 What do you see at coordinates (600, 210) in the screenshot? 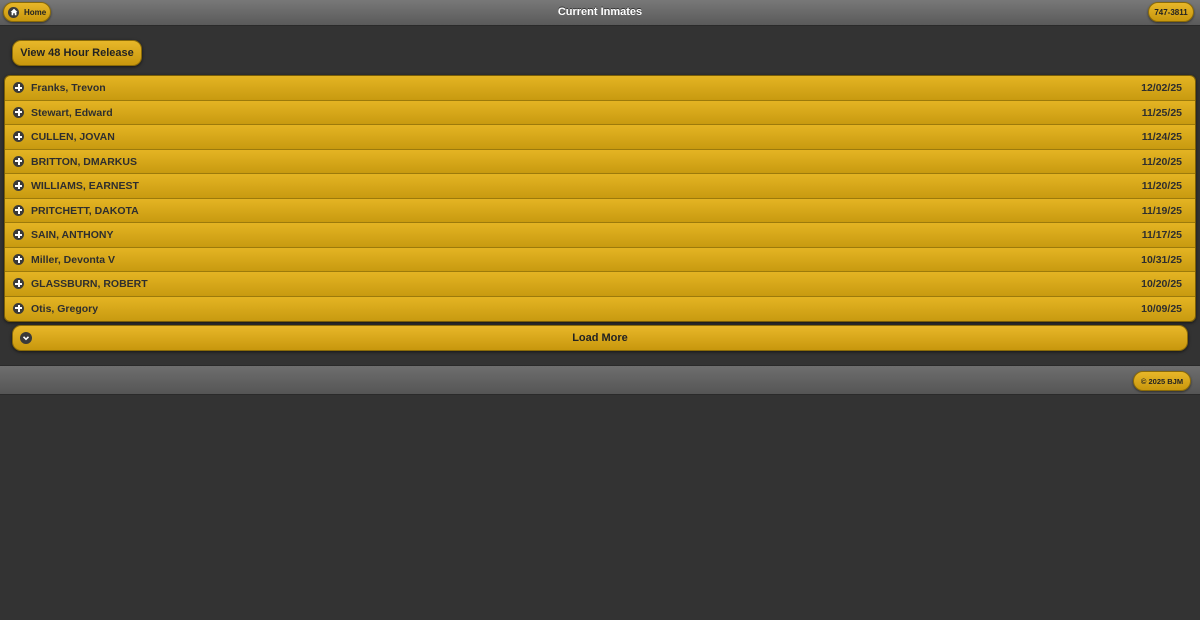
I see `inmate-row: PRITCHETT, DAKOTA 11/19/25` at bounding box center [600, 210].